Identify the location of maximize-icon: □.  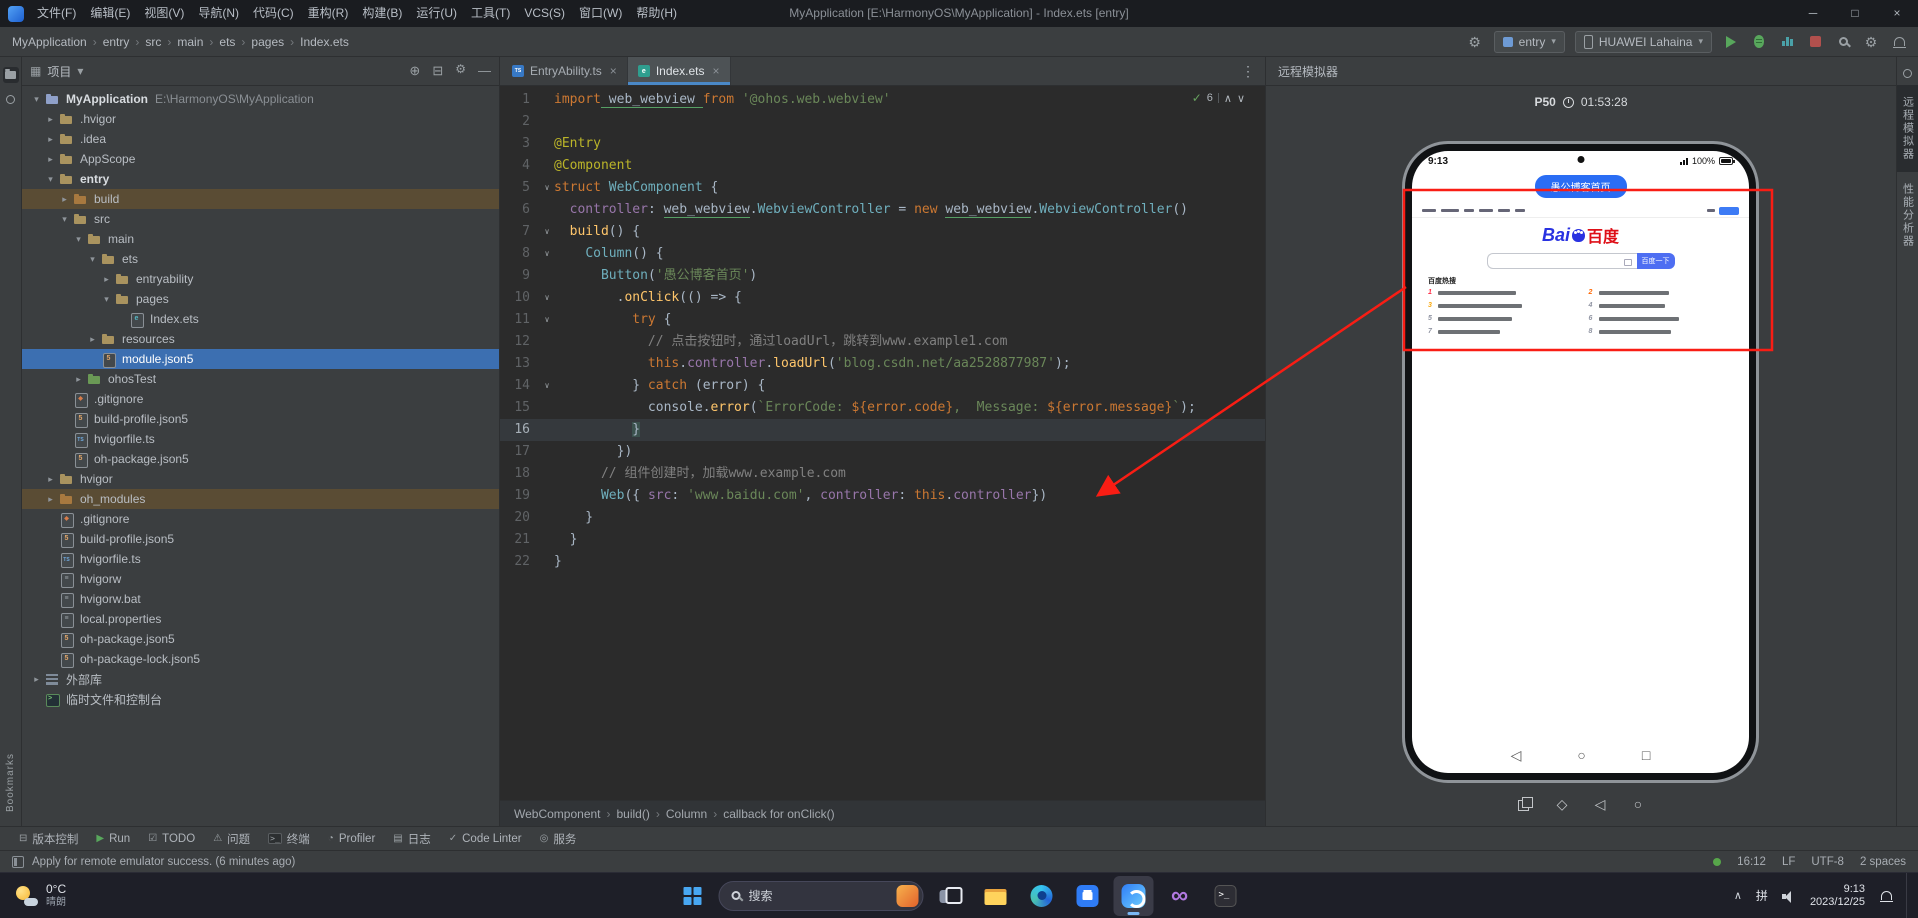
(1855, 13).